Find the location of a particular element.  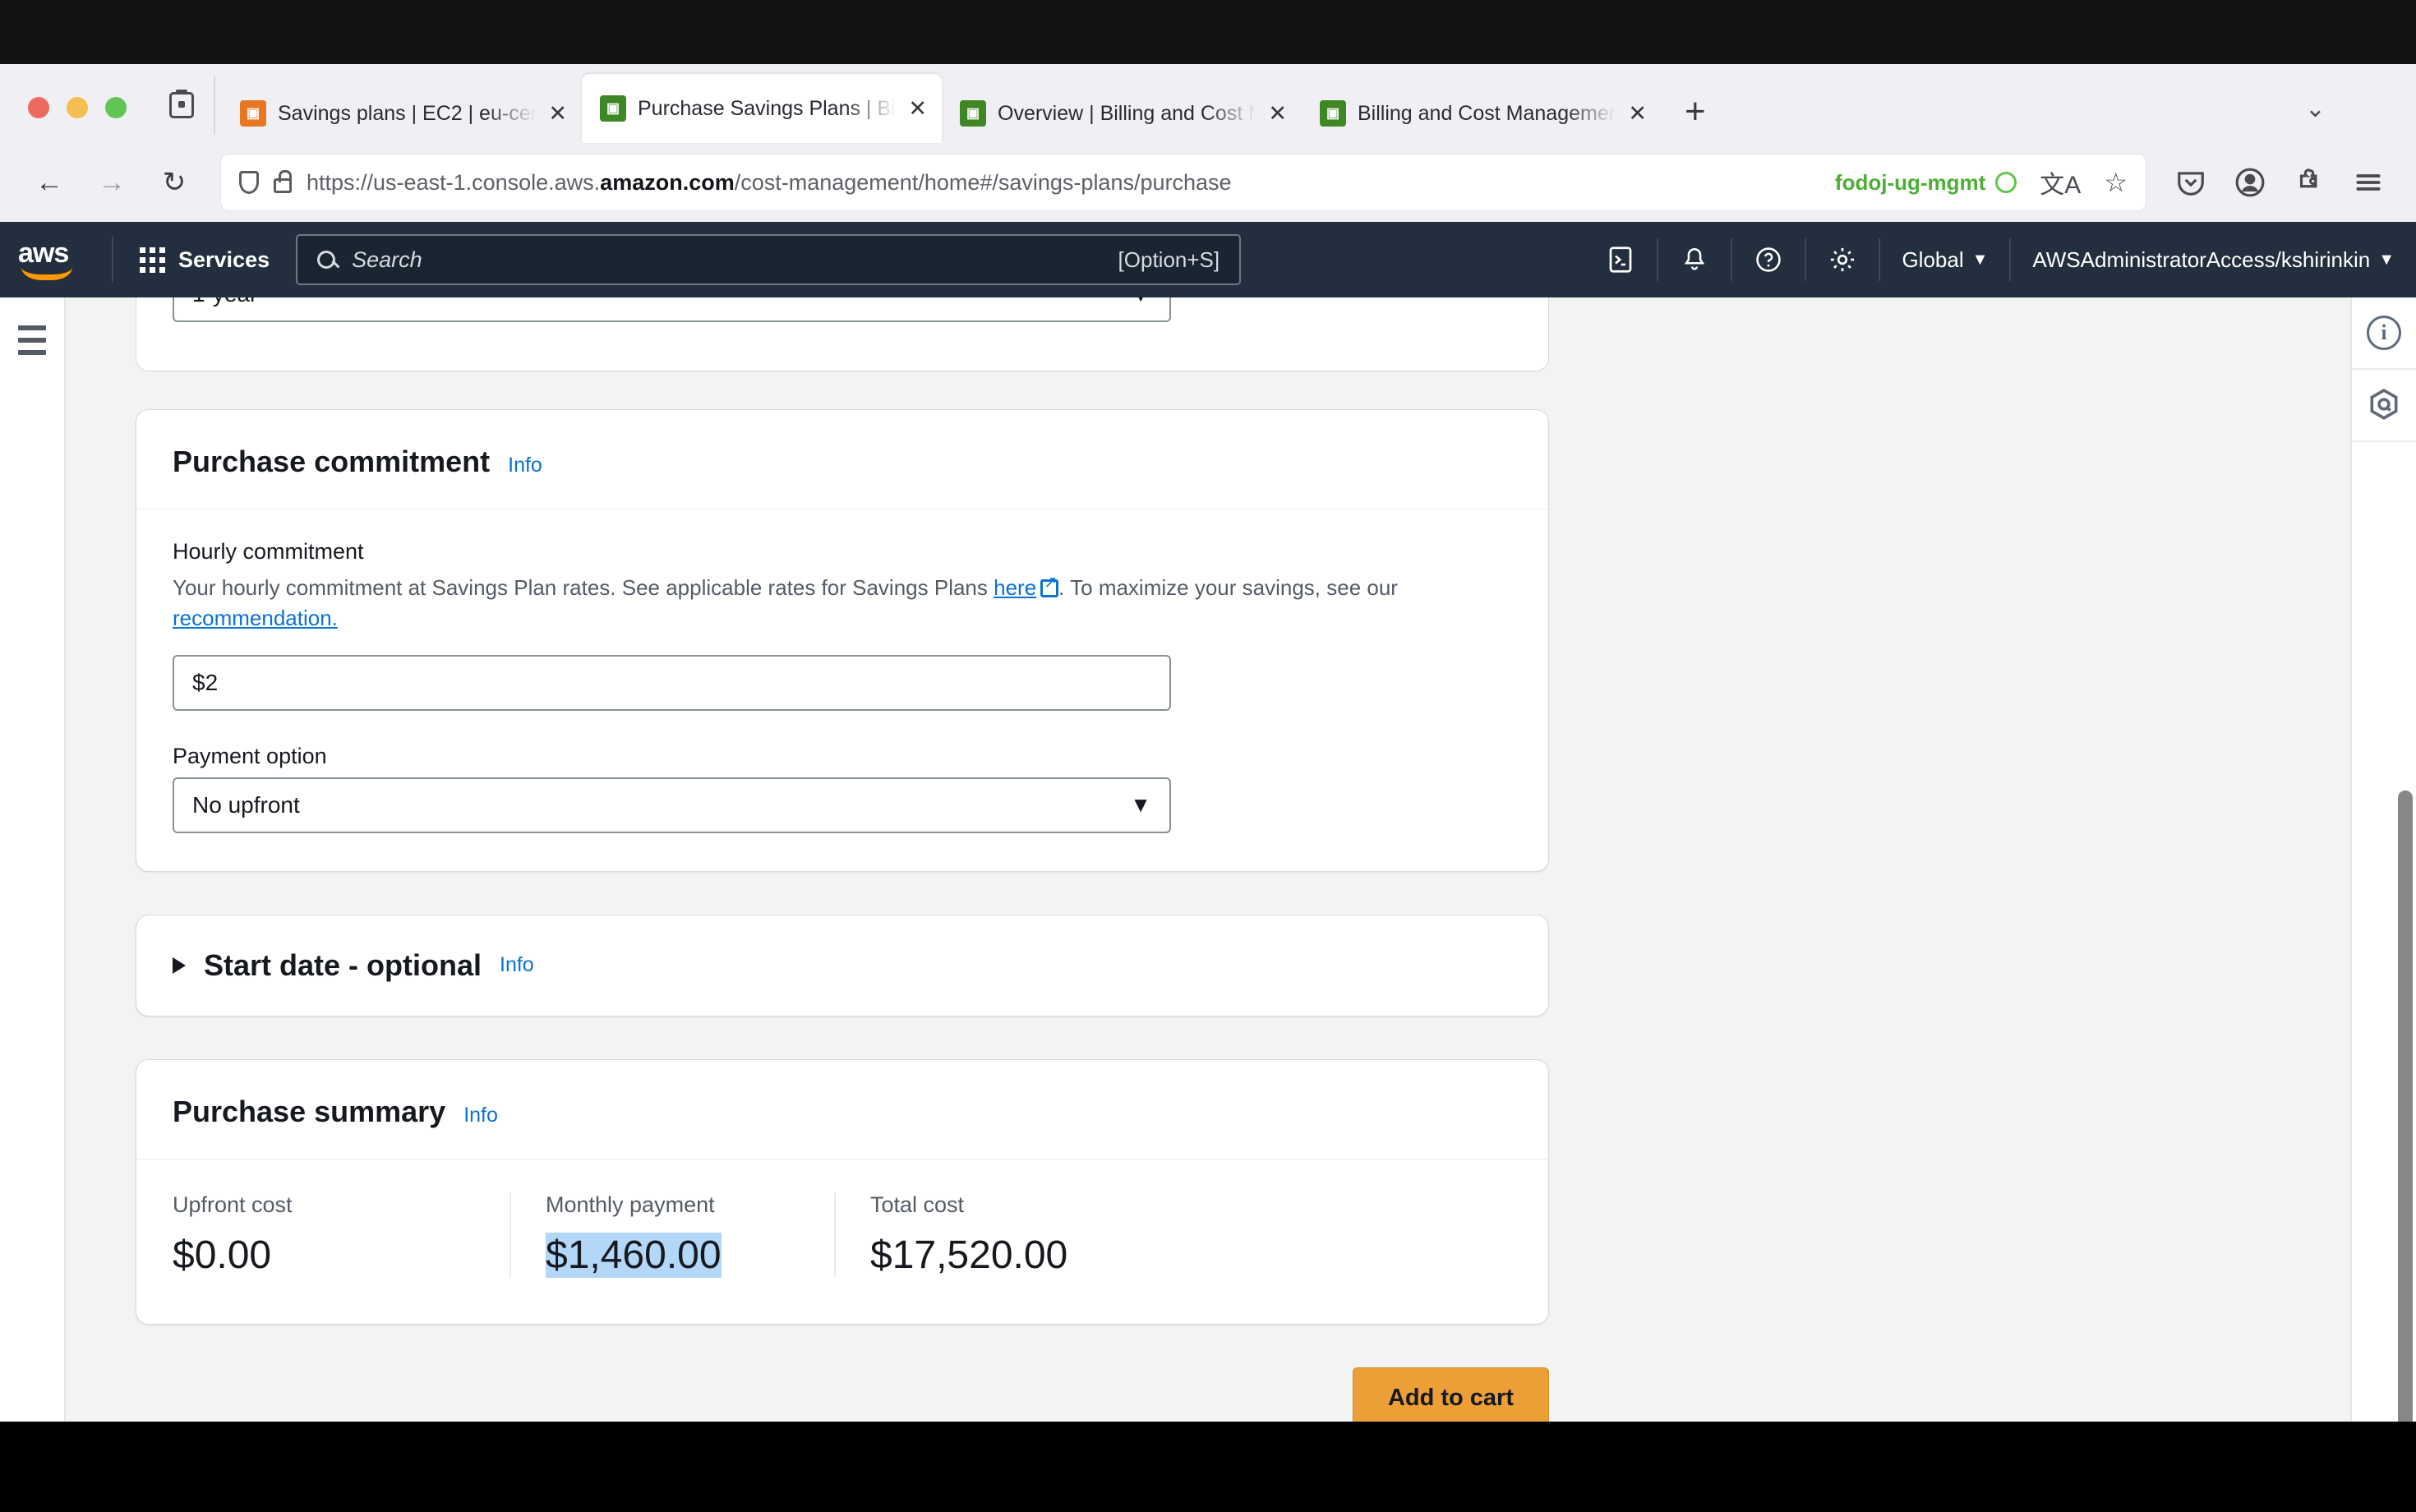

forward-button: → is located at coordinates (112, 182).